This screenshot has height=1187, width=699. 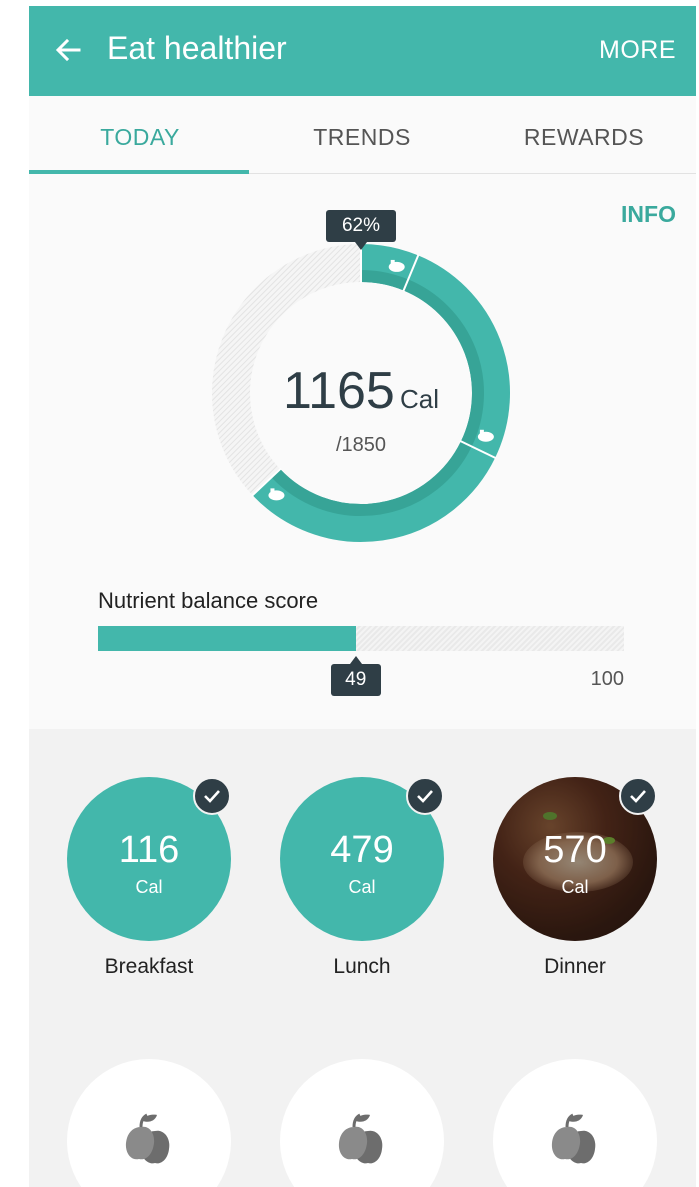 I want to click on meal-card-lunch: 479 Cal Lunch, so click(x=362, y=882).